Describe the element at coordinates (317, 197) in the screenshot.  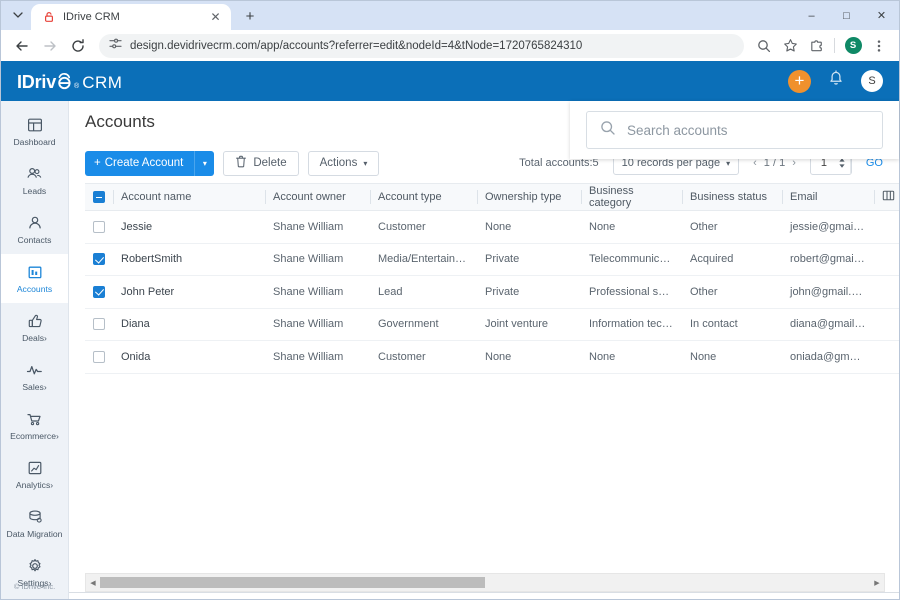
I see `column-header-account-owner: Account owner` at that location.